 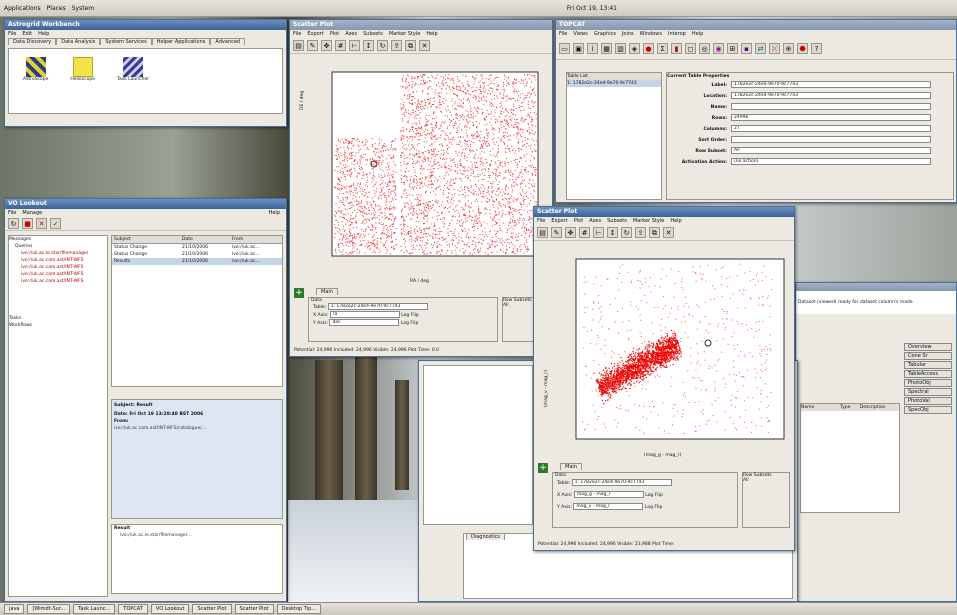 What do you see at coordinates (578, 221) in the screenshot?
I see `menu-plot: Plot` at bounding box center [578, 221].